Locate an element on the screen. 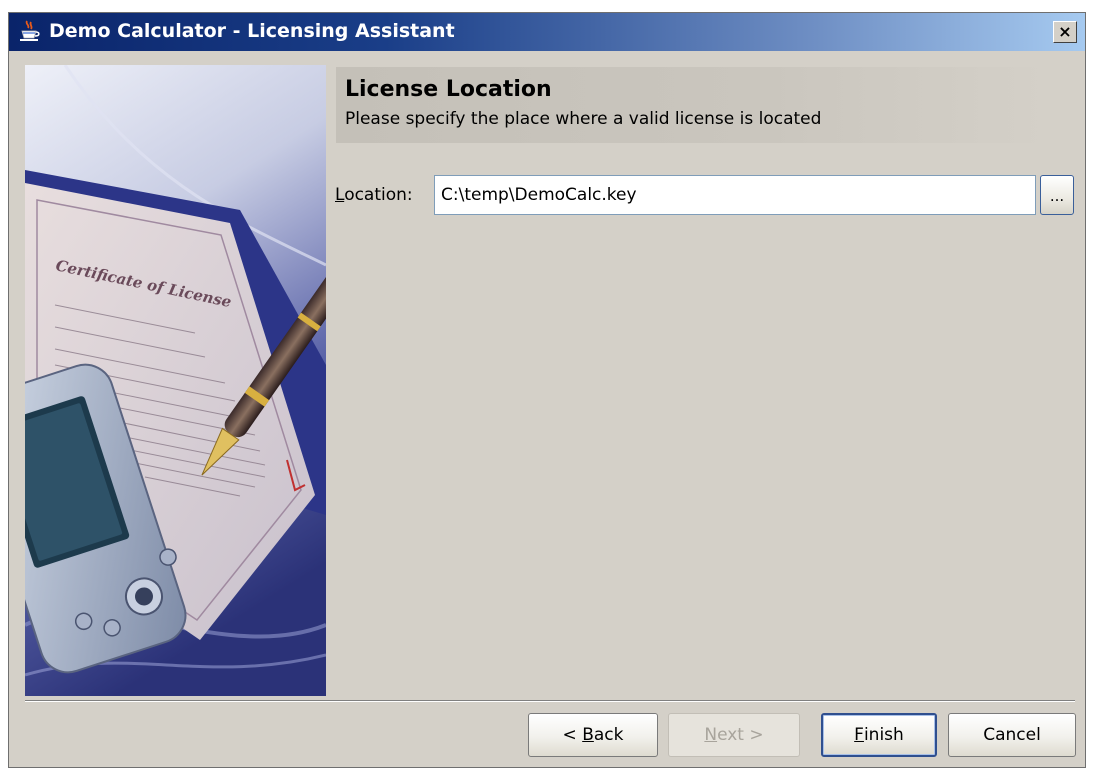 The image size is (1093, 770). back-prefix: < is located at coordinates (572, 735).